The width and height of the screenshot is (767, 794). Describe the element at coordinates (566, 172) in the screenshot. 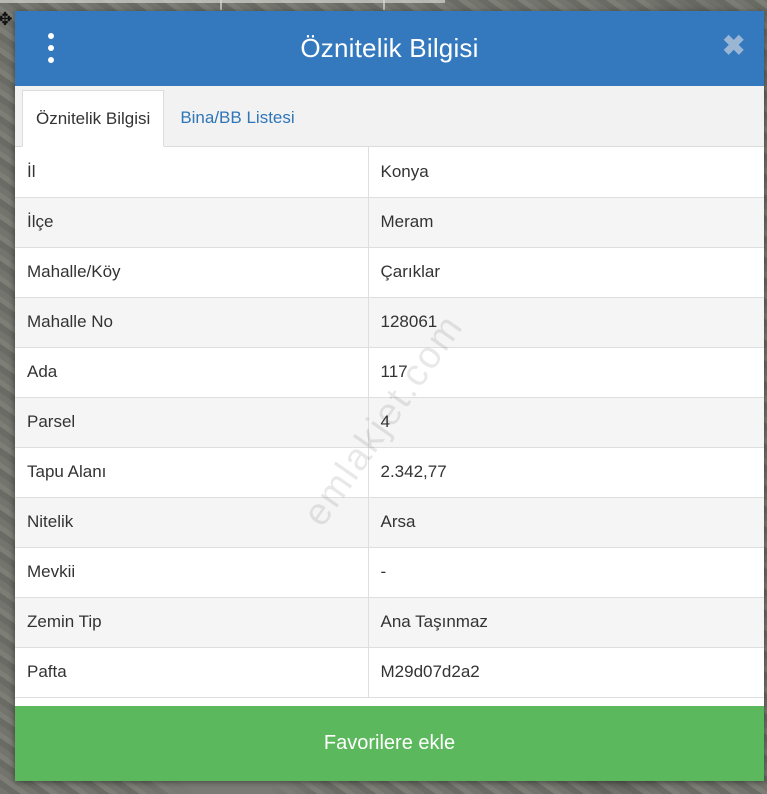

I see `attribute-value: Konya` at that location.